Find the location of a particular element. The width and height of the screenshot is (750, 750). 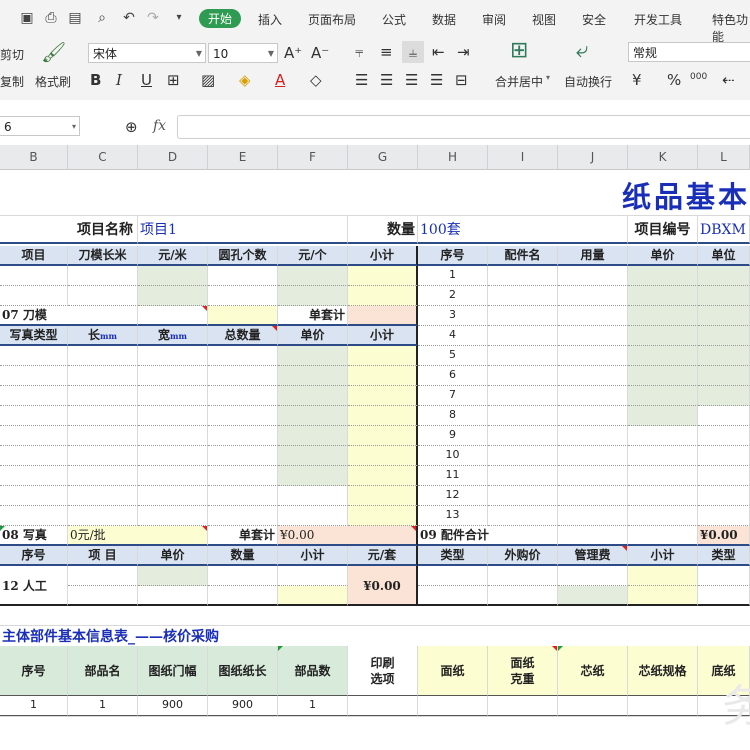

table-header-cell: 外购价 is located at coordinates (523, 556).